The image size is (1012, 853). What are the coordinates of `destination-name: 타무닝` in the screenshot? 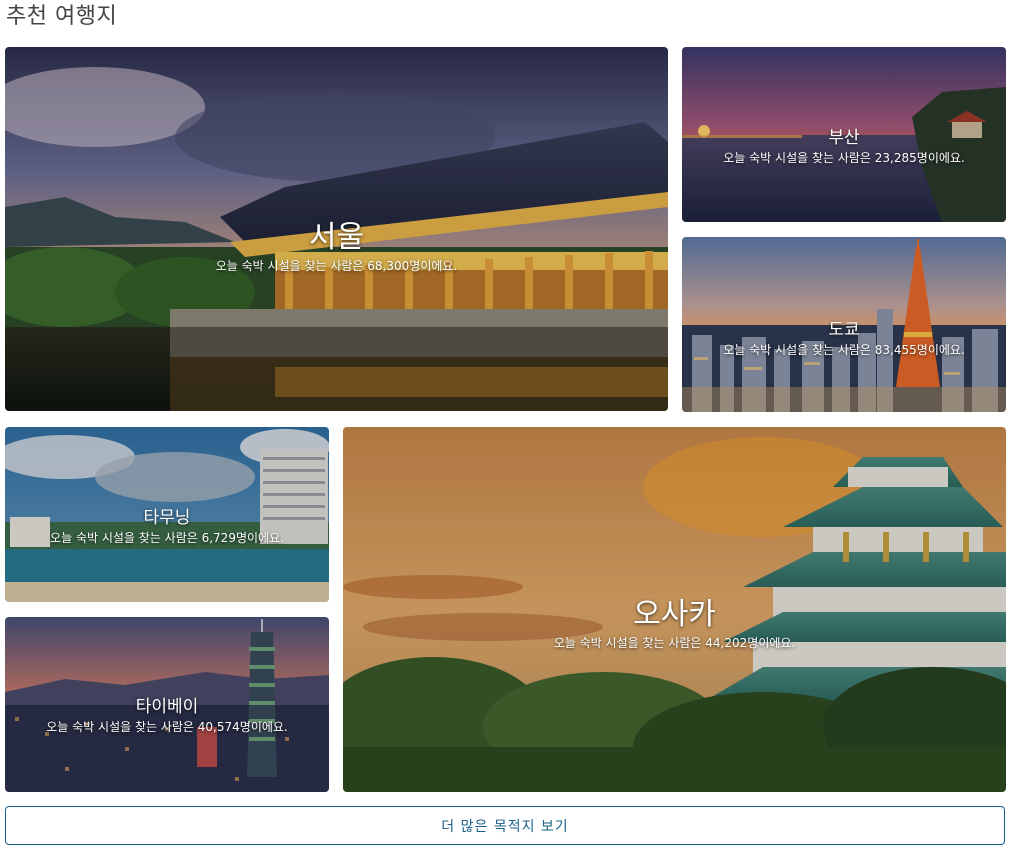 It's located at (167, 518).